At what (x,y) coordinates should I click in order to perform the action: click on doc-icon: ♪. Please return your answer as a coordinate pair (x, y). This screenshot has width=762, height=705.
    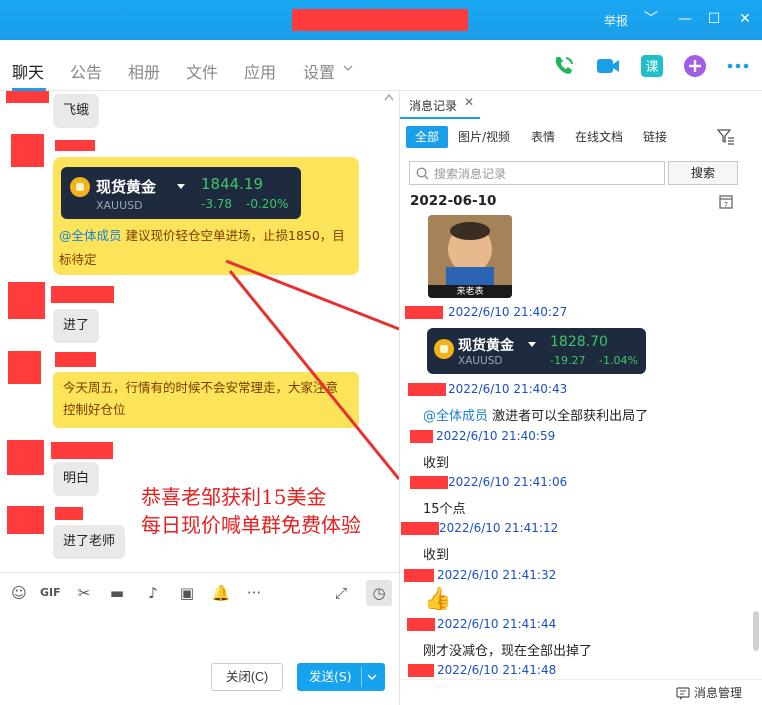
    Looking at the image, I should click on (153, 593).